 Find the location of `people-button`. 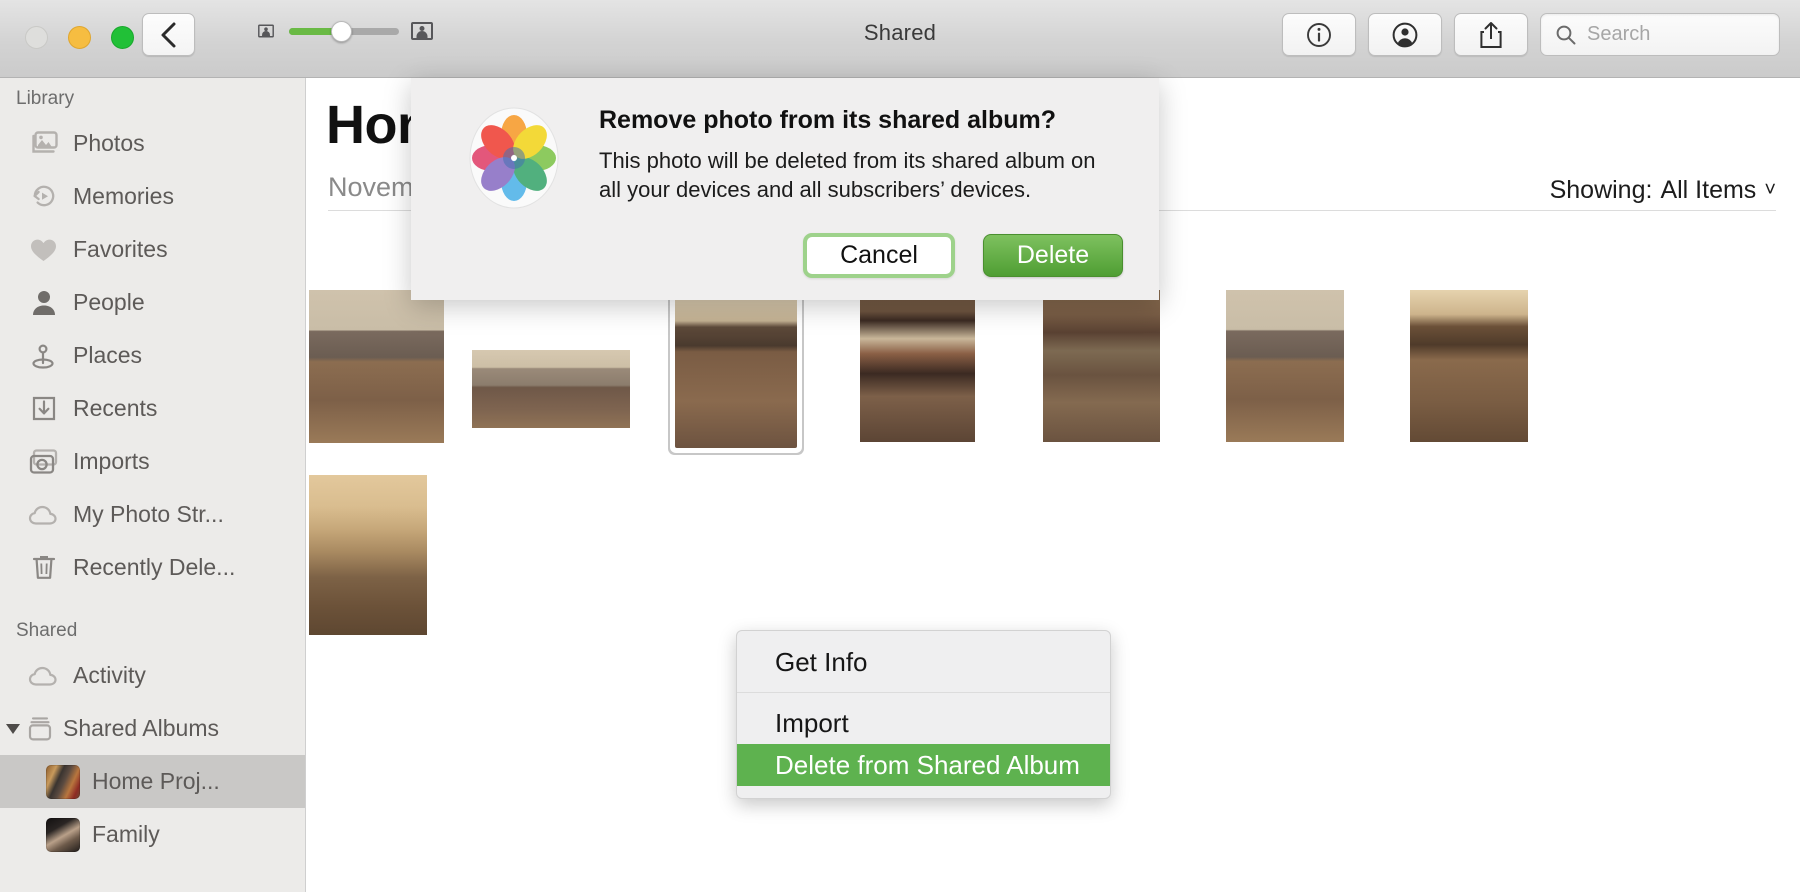

people-button is located at coordinates (1405, 34).